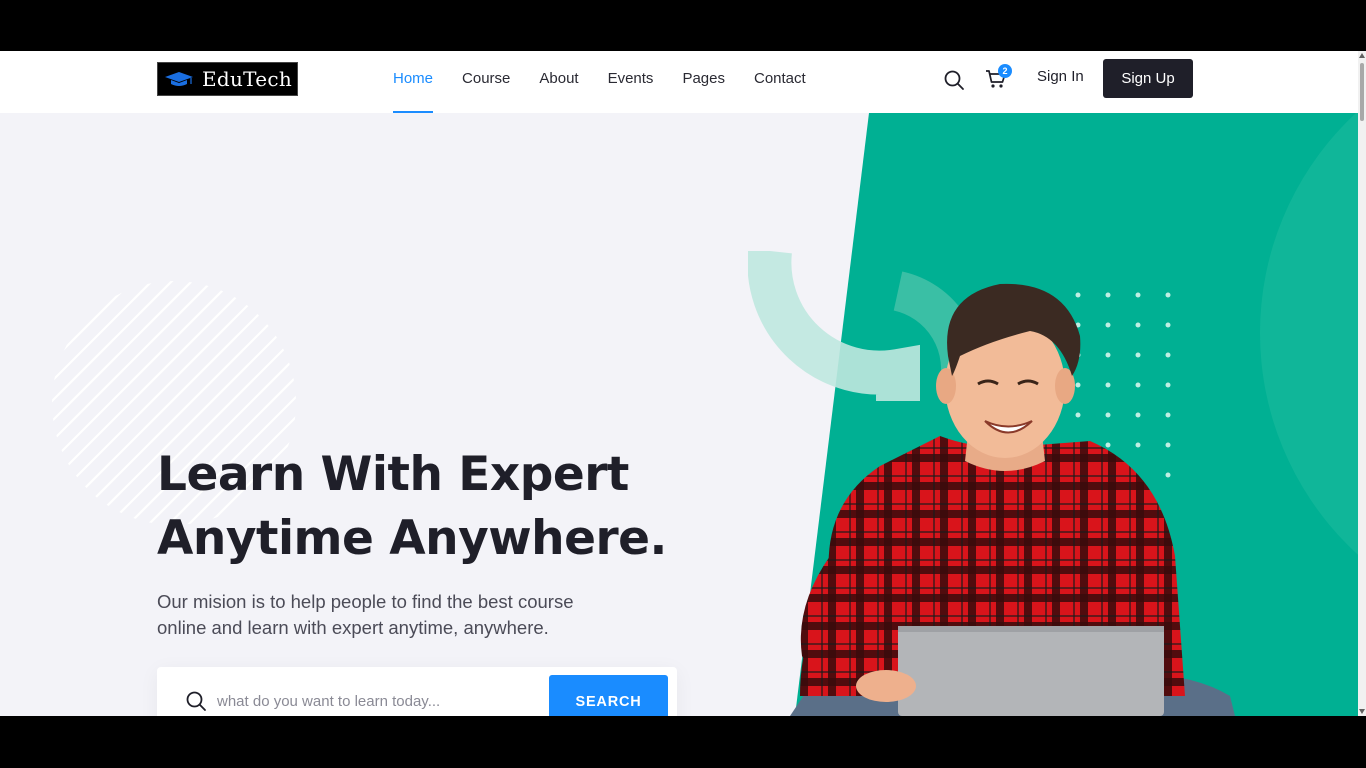 The width and height of the screenshot is (1366, 768). What do you see at coordinates (1362, 92) in the screenshot?
I see `scroll-thumb` at bounding box center [1362, 92].